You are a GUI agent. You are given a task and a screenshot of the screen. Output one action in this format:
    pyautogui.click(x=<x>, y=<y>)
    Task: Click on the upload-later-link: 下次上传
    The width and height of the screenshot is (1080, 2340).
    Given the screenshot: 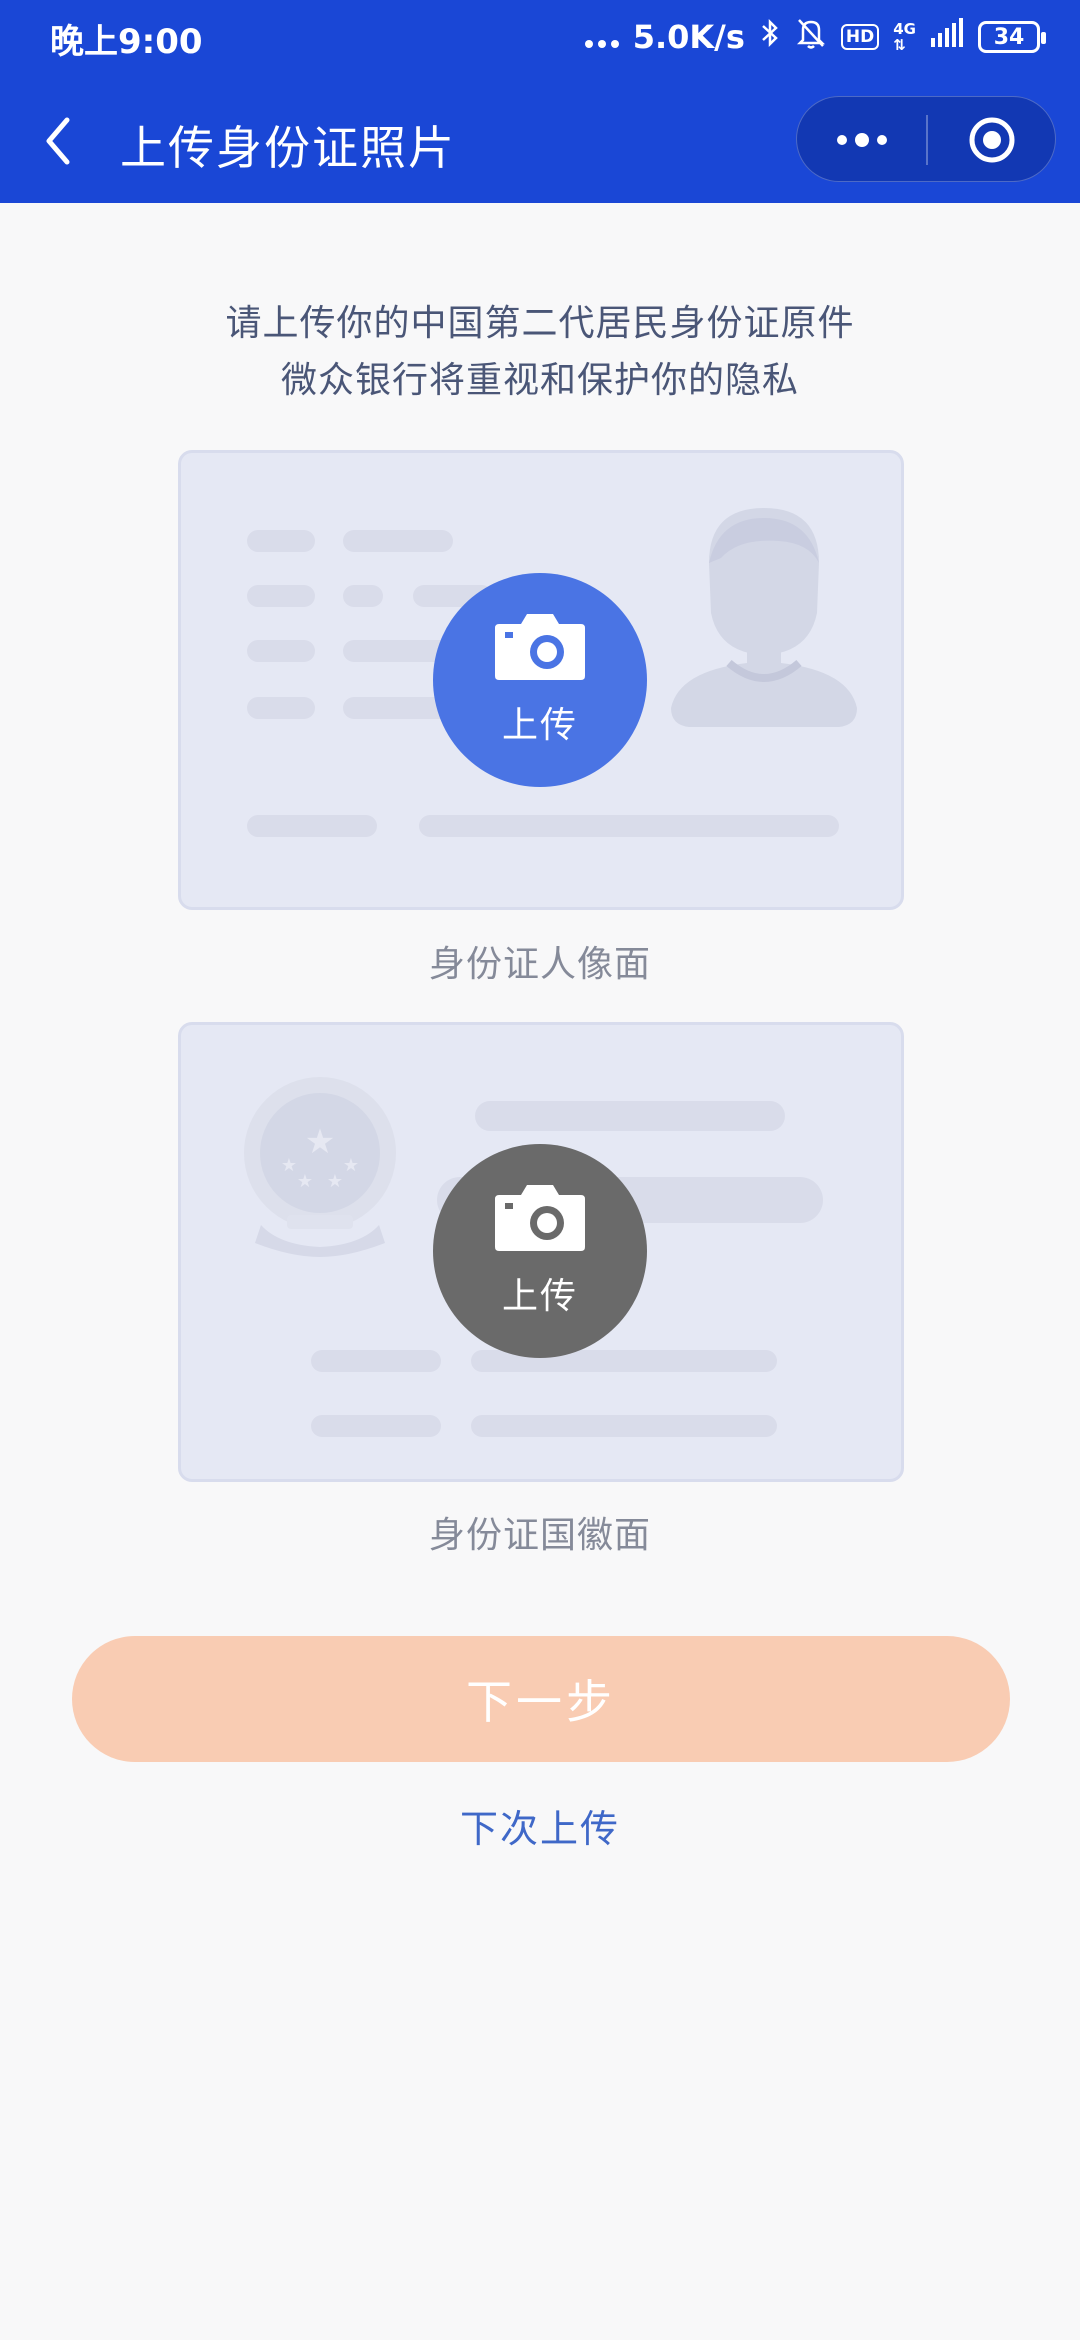 What is the action you would take?
    pyautogui.click(x=540, y=1825)
    